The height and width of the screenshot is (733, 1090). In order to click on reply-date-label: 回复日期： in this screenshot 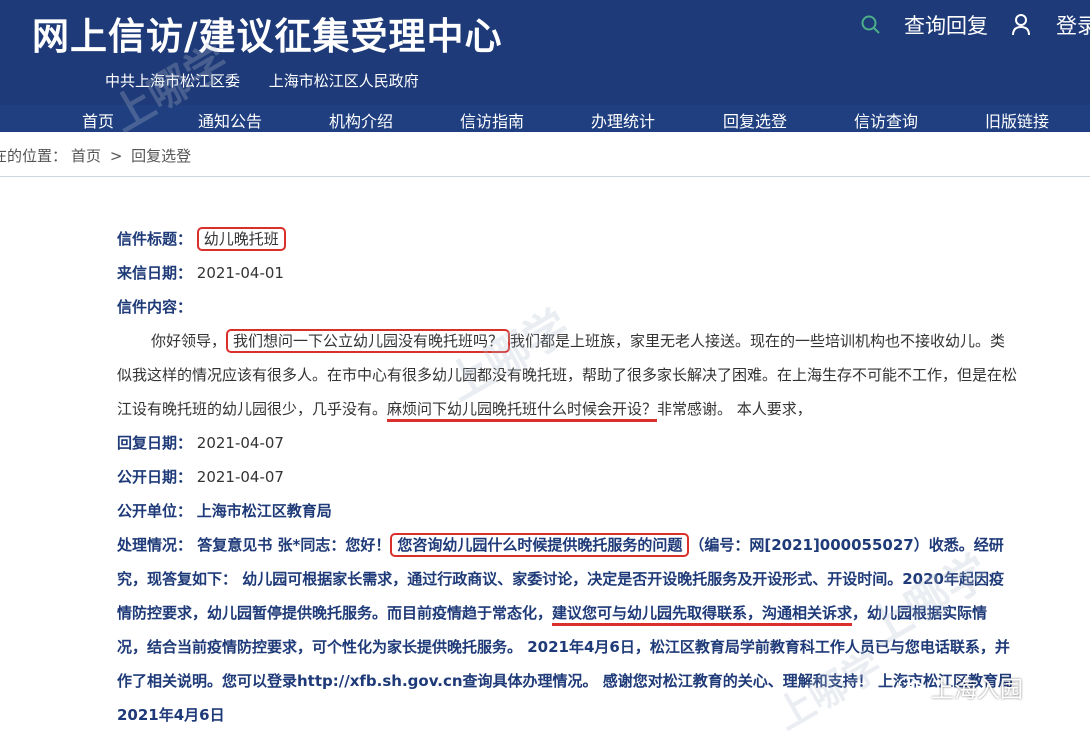, I will do `click(155, 443)`.